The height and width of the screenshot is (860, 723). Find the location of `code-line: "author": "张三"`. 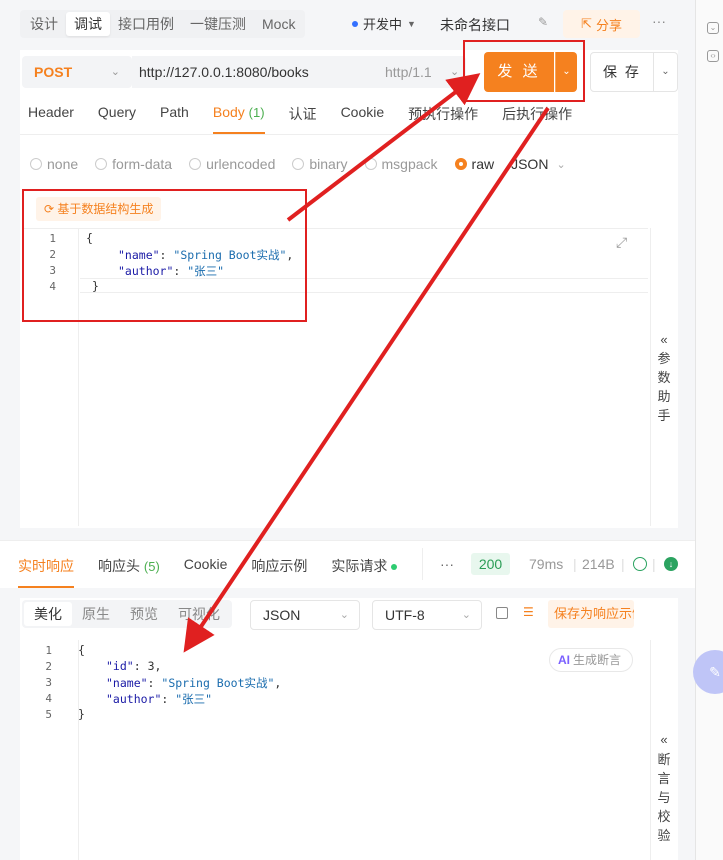

code-line: "author": "张三" is located at coordinates (159, 699).